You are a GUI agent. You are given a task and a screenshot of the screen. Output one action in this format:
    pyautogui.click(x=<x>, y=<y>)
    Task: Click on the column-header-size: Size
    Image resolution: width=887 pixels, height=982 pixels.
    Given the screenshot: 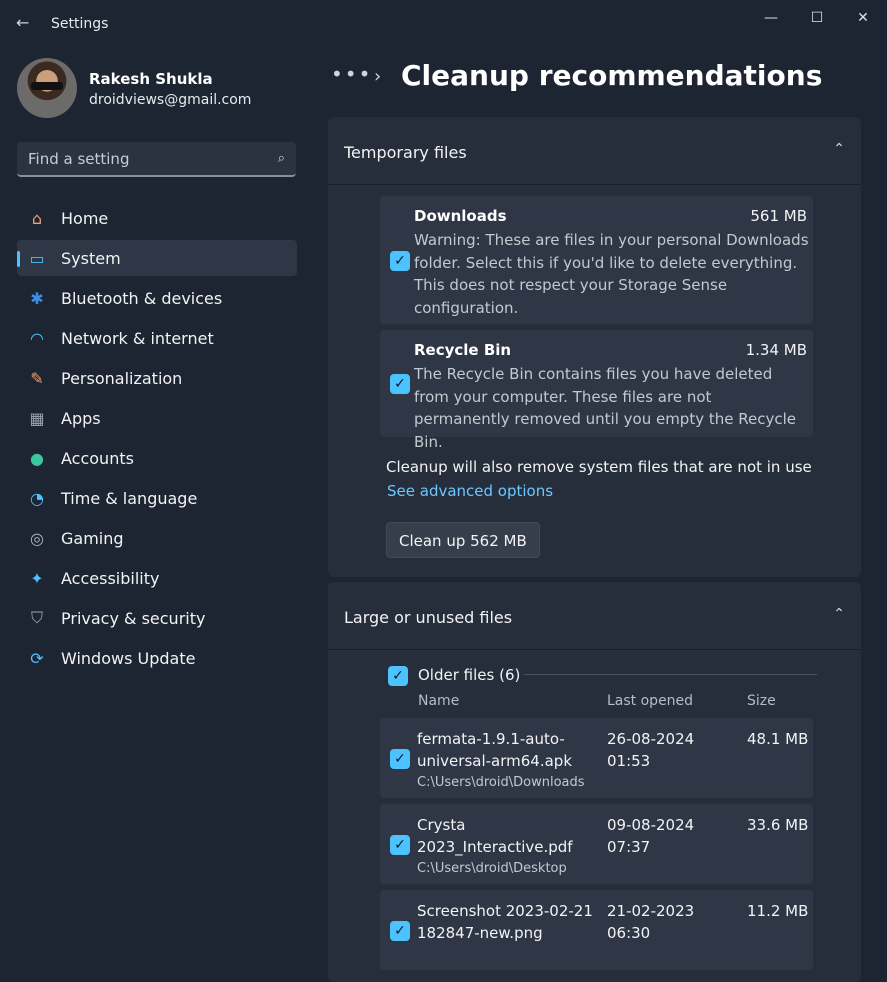 What is the action you would take?
    pyautogui.click(x=761, y=701)
    